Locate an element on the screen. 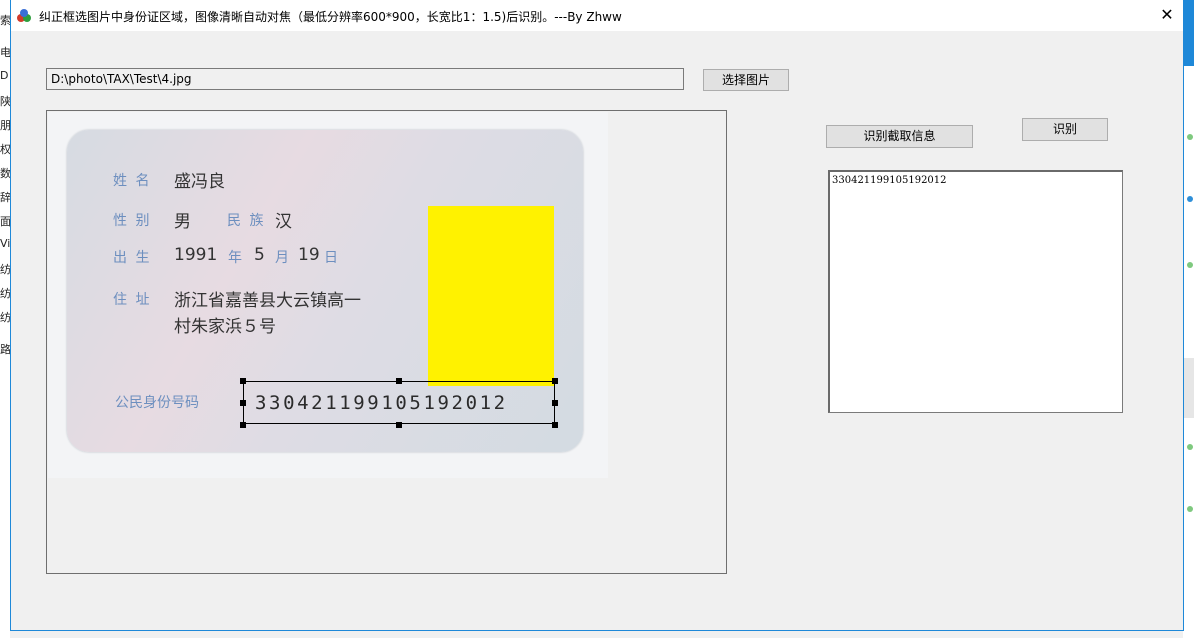 This screenshot has width=1194, height=638. resize-handle-top is located at coordinates (399, 381).